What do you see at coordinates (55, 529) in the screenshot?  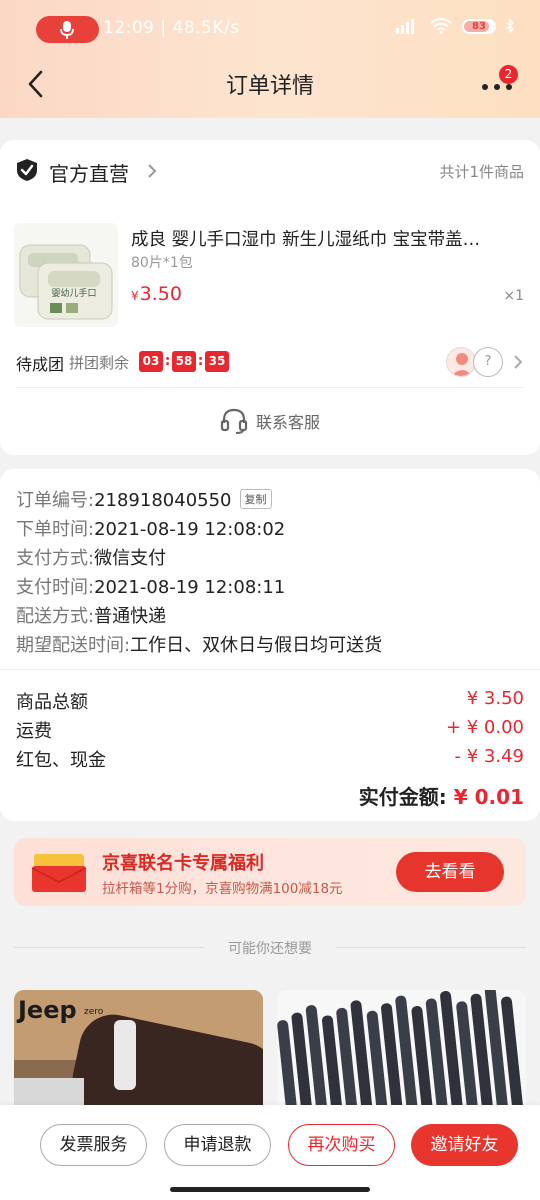 I see `order-time-label: 下单时间:` at bounding box center [55, 529].